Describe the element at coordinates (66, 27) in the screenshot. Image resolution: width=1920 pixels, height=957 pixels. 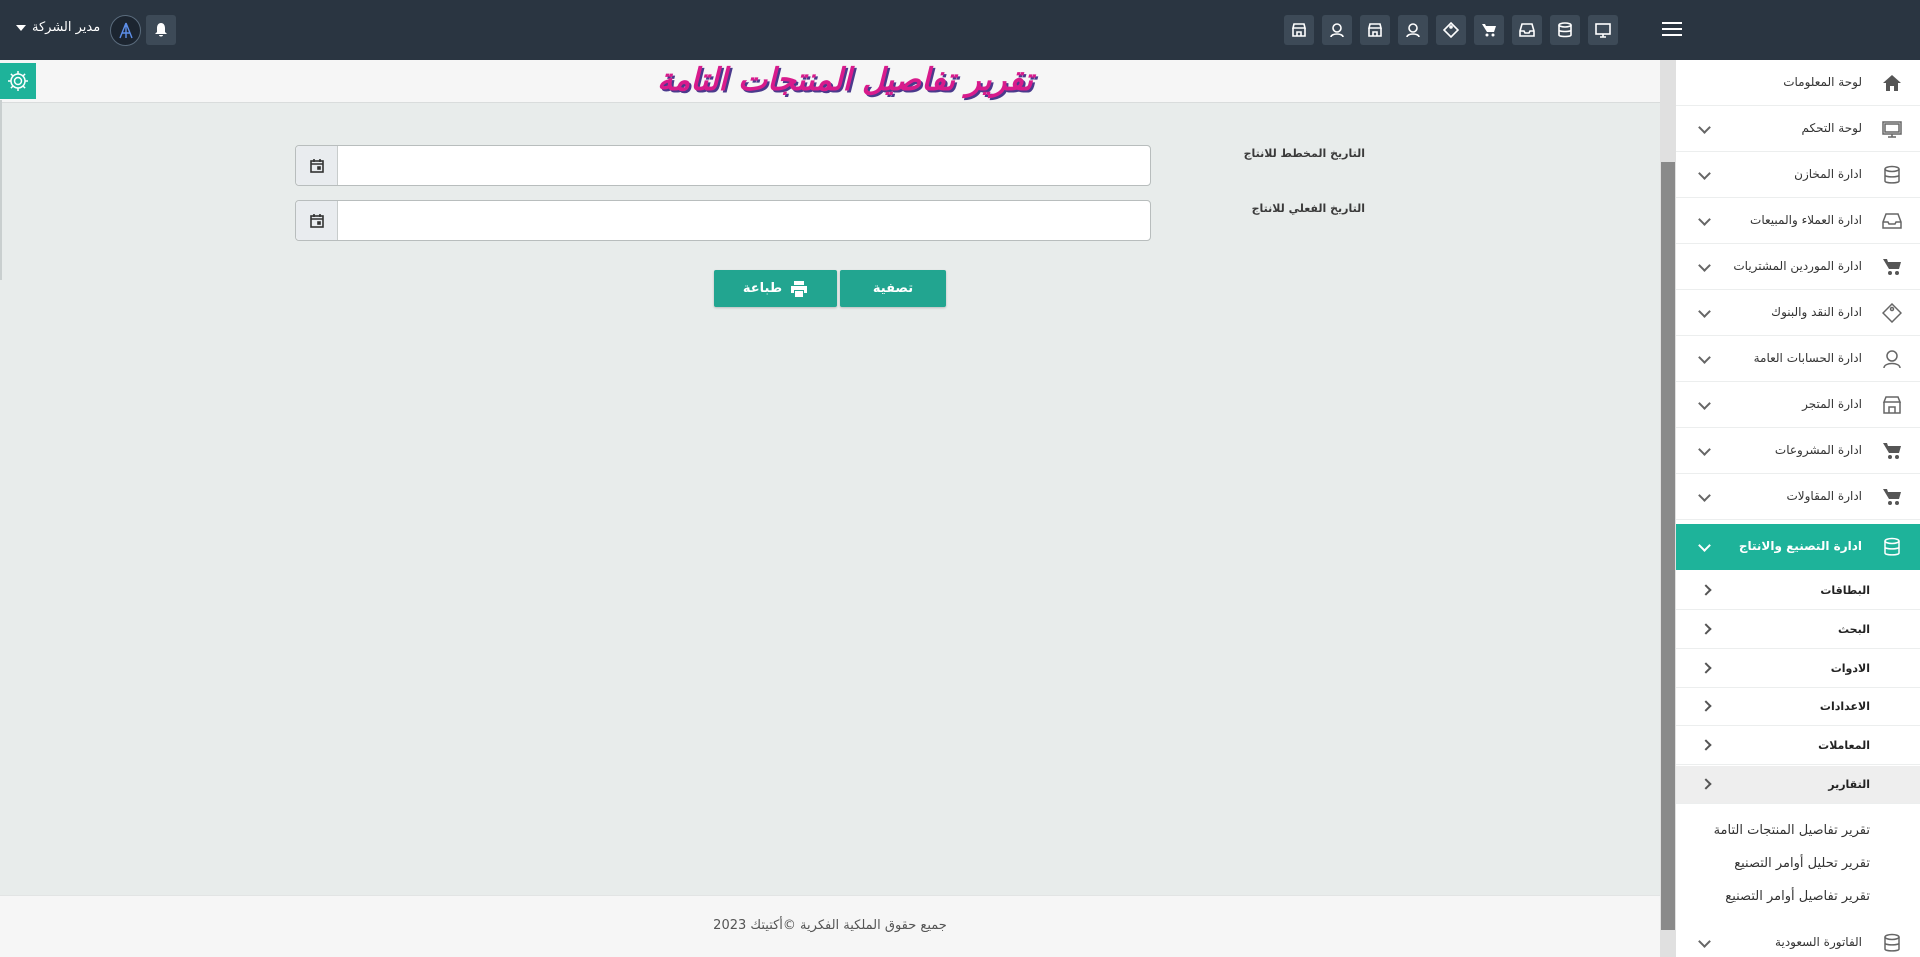
I see `user-name: مدير الشركة` at that location.